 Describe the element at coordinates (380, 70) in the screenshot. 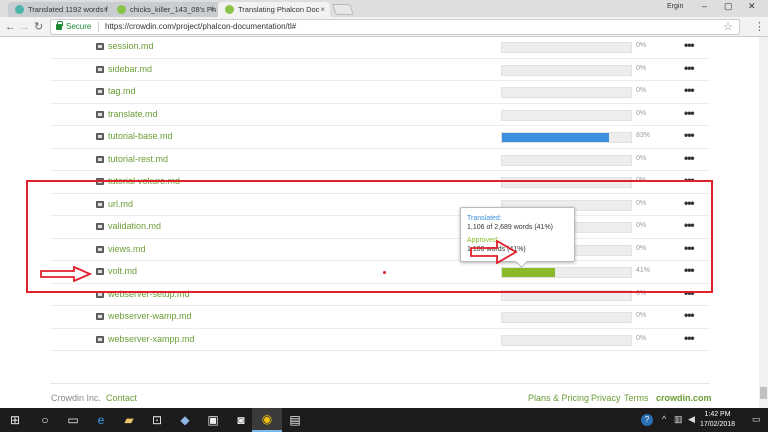

I see `file-row: sidebar.md 0% •••` at that location.